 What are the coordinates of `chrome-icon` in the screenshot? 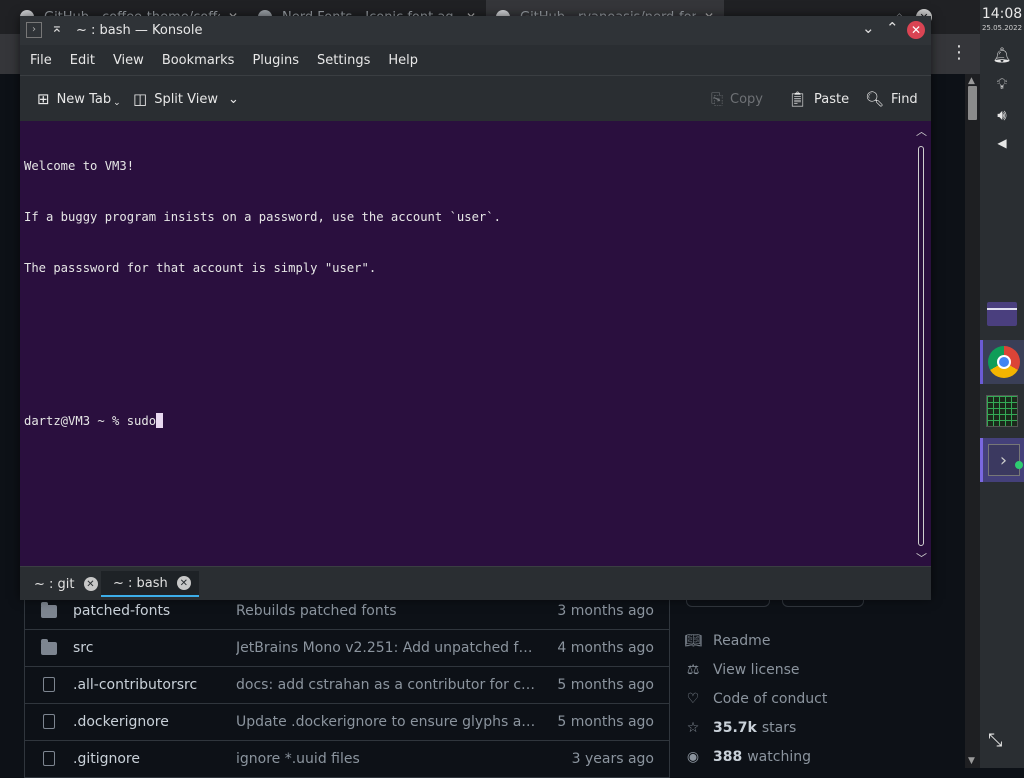 It's located at (1003, 362).